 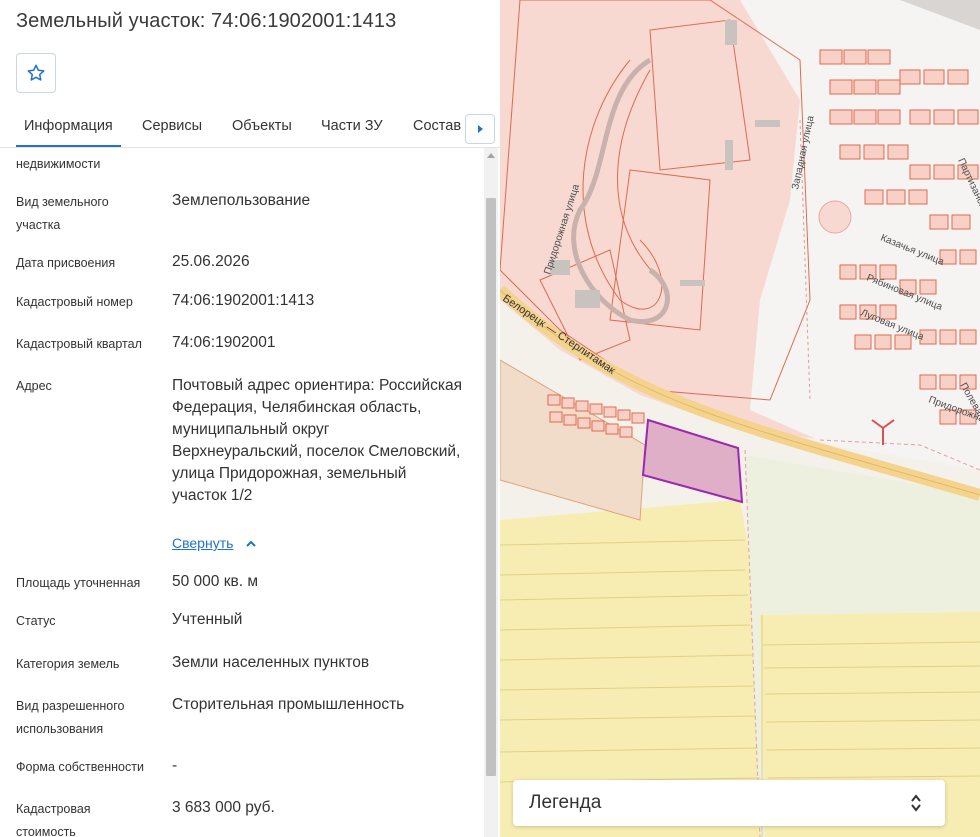 What do you see at coordinates (62, 213) in the screenshot?
I see `row-label-parcel-kind: Вид земельного участка` at bounding box center [62, 213].